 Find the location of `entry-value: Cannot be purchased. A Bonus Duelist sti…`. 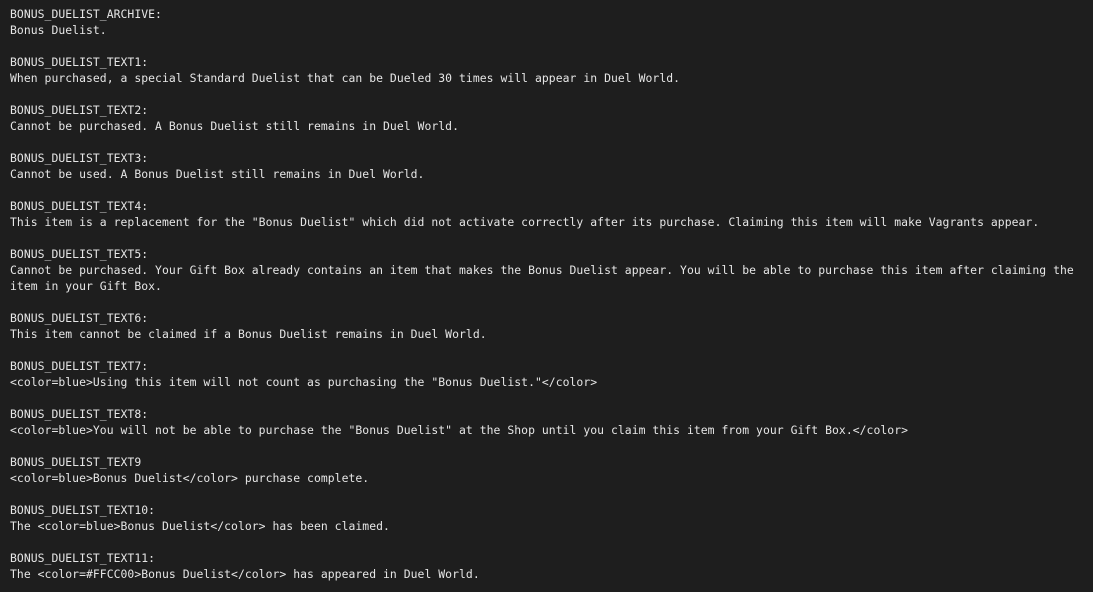

entry-value: Cannot be purchased. A Bonus Duelist sti… is located at coordinates (235, 126).